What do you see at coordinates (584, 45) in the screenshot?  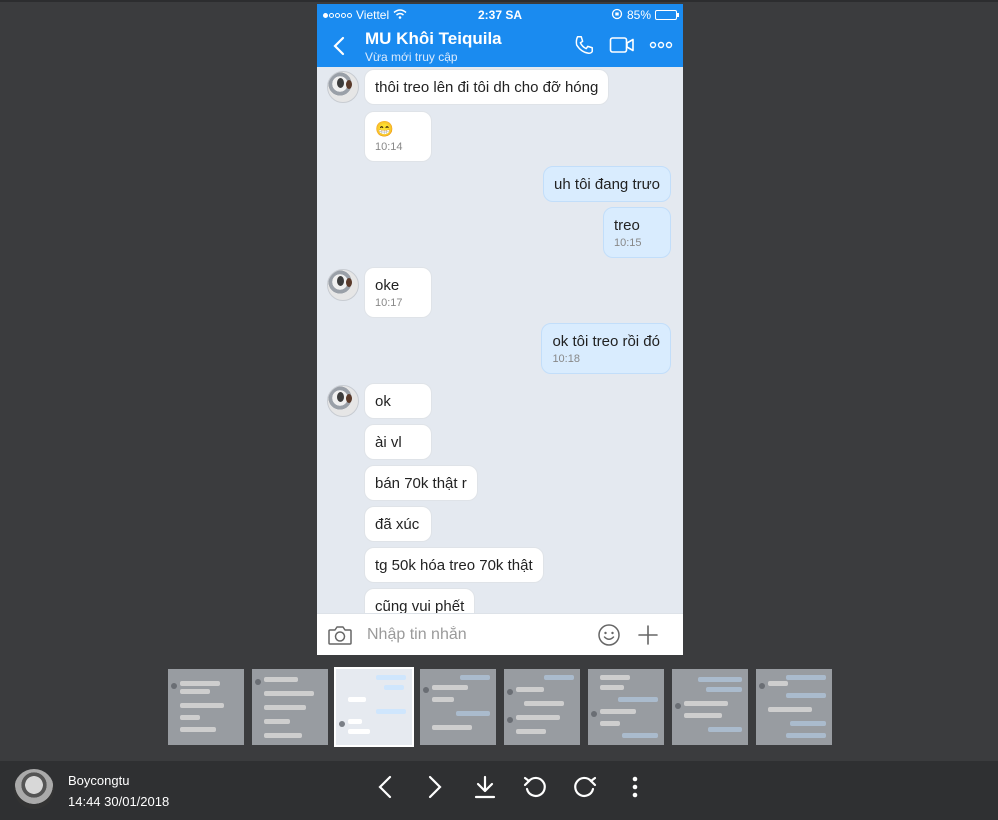 I see `phone-icon` at bounding box center [584, 45].